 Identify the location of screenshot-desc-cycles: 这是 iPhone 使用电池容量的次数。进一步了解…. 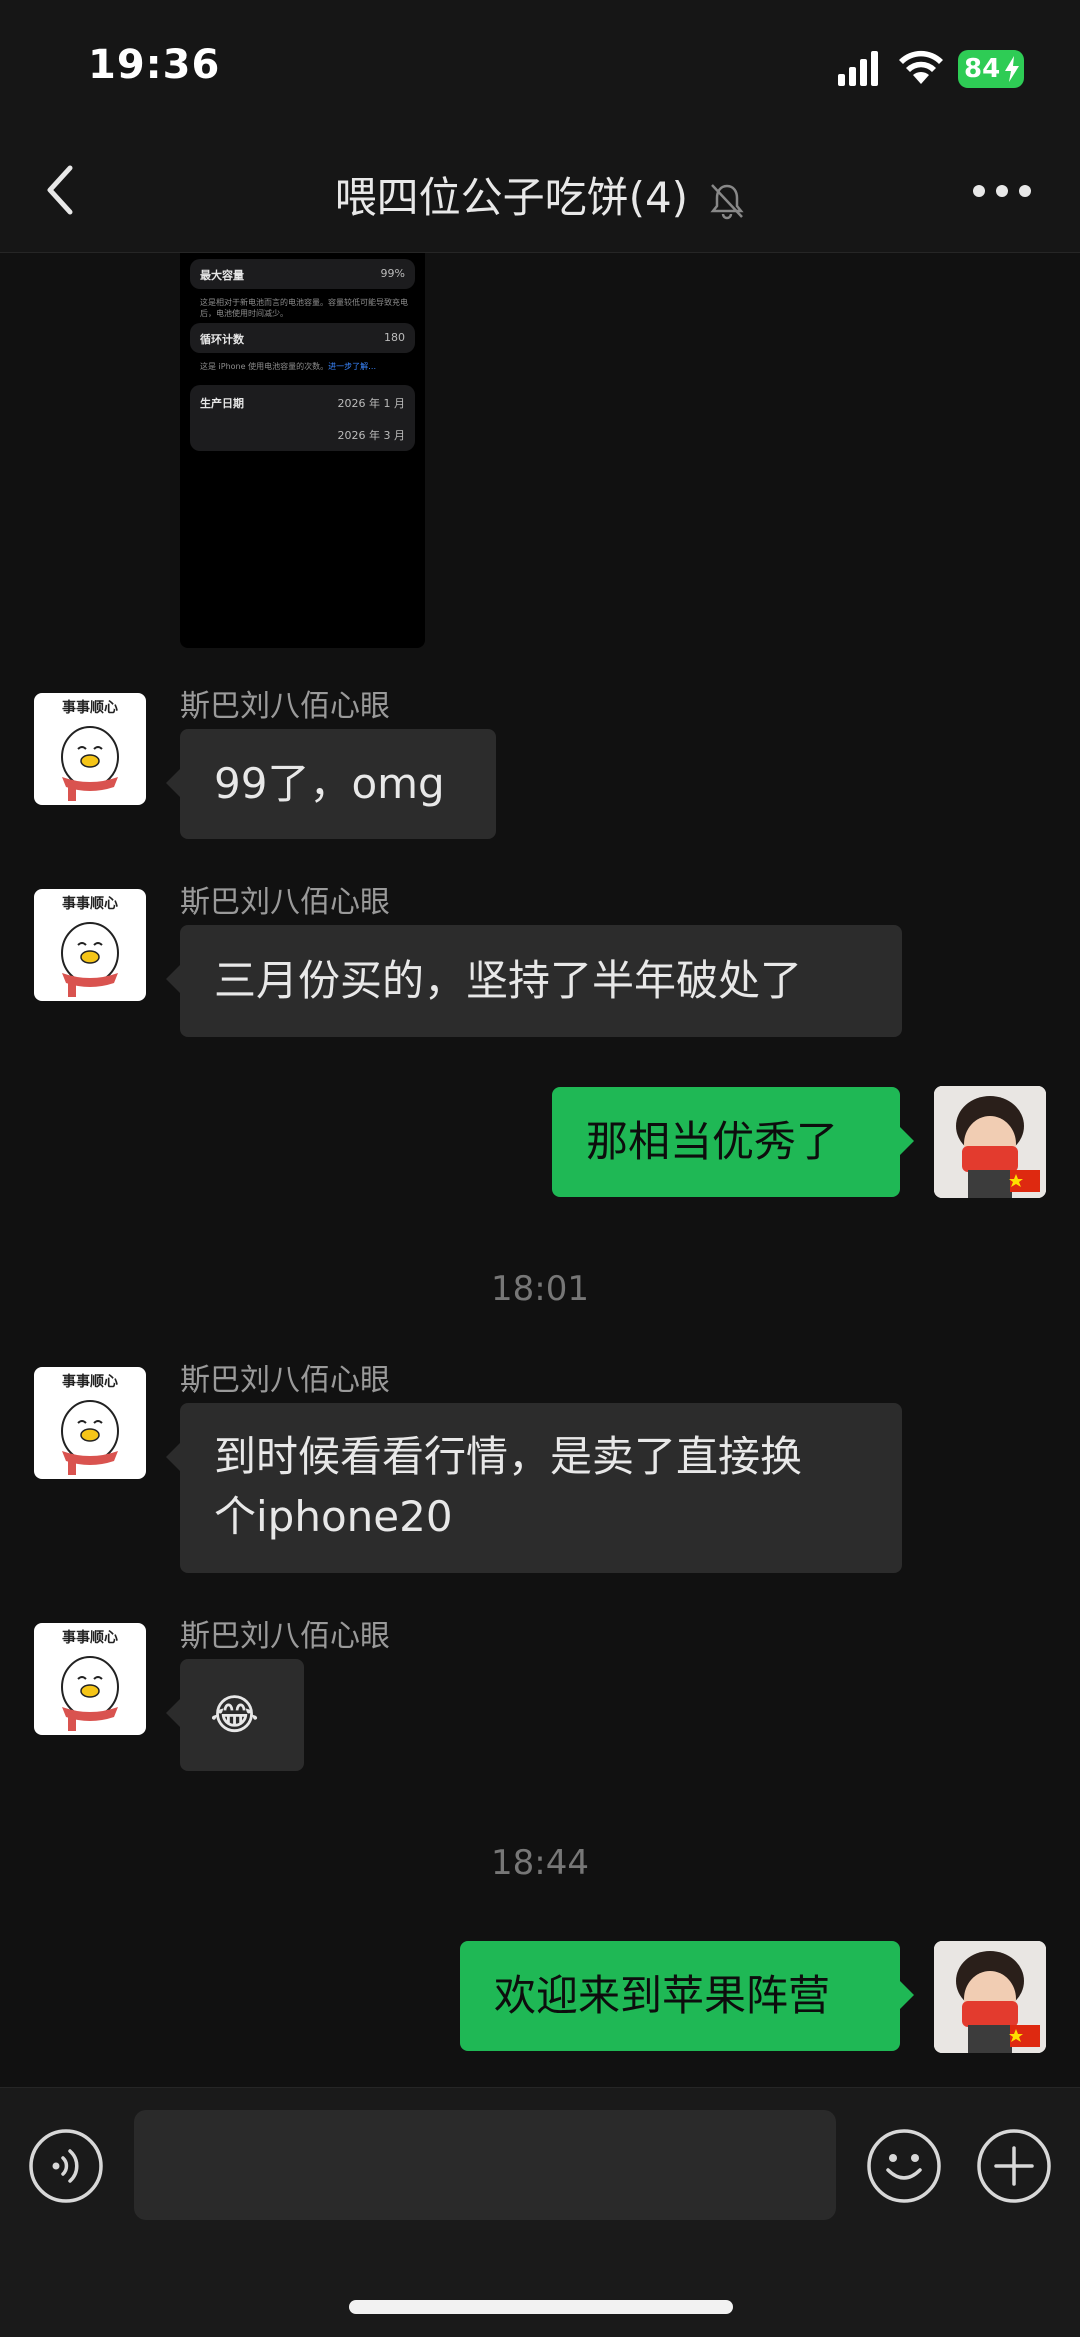
(288, 366).